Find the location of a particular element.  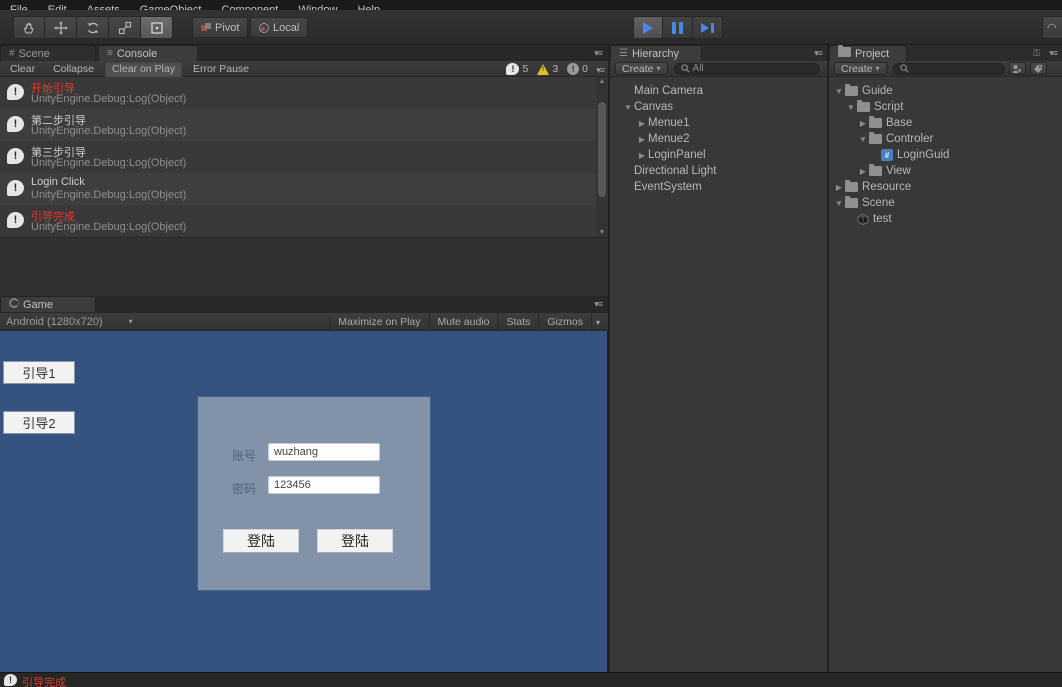

tab-project: Project is located at coordinates (868, 53).